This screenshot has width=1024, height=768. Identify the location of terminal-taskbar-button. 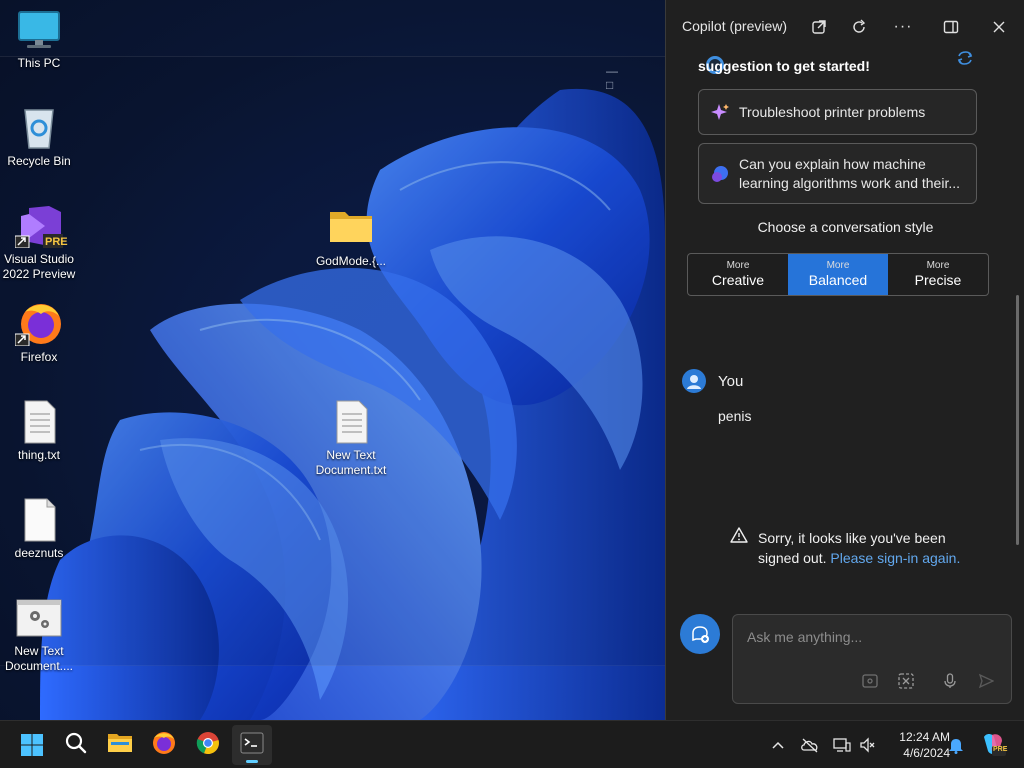
(252, 745).